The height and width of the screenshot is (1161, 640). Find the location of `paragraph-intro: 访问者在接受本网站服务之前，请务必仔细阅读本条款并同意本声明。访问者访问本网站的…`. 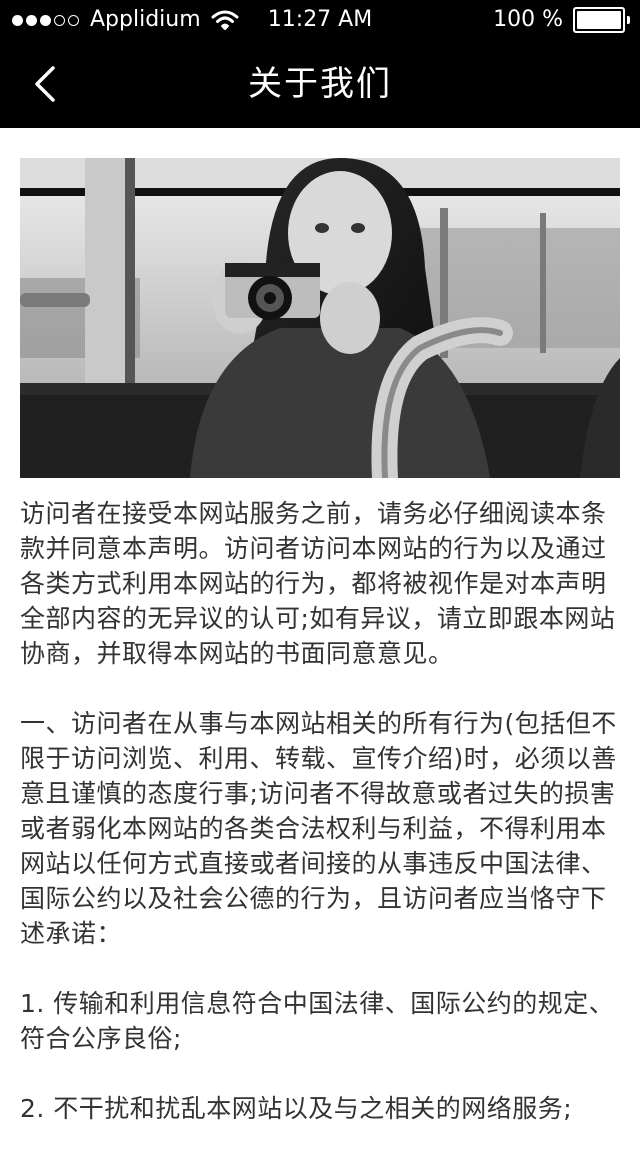

paragraph-intro: 访问者在接受本网站服务之前，请务必仔细阅读本条款并同意本声明。访问者访问本网站的… is located at coordinates (318, 583).